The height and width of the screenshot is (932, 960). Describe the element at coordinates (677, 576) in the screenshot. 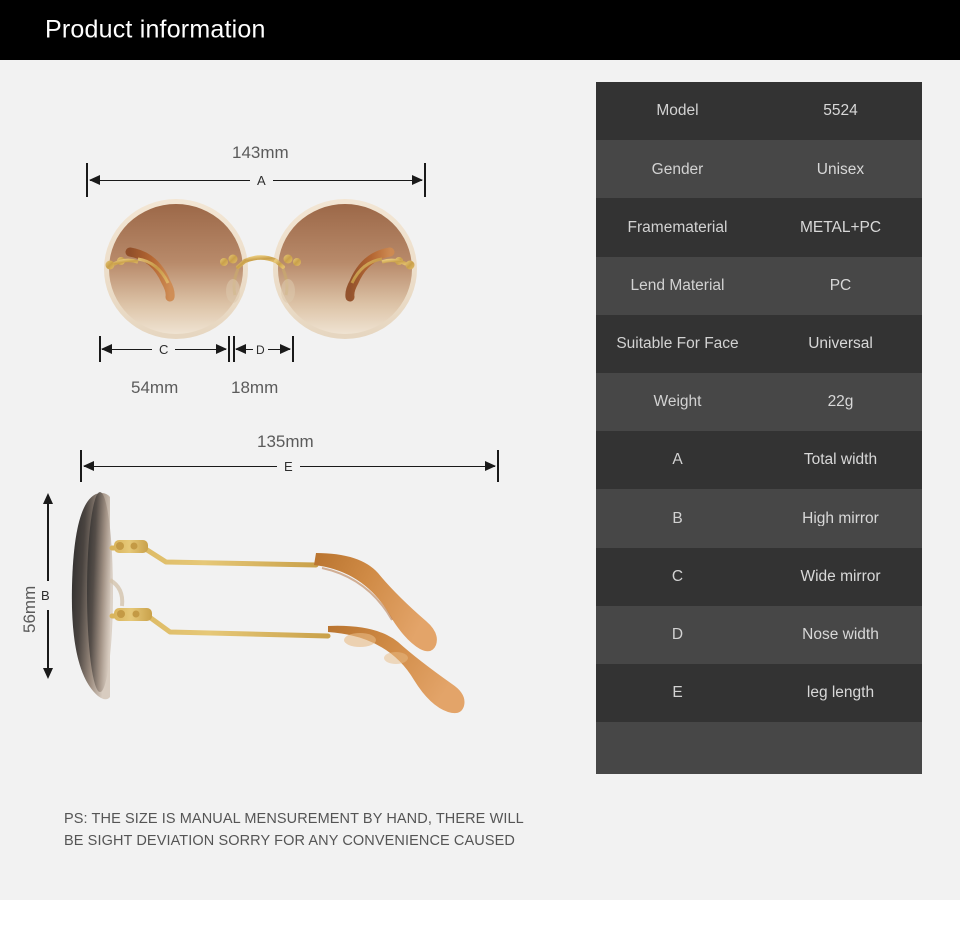

I see `spec-label: C` at that location.